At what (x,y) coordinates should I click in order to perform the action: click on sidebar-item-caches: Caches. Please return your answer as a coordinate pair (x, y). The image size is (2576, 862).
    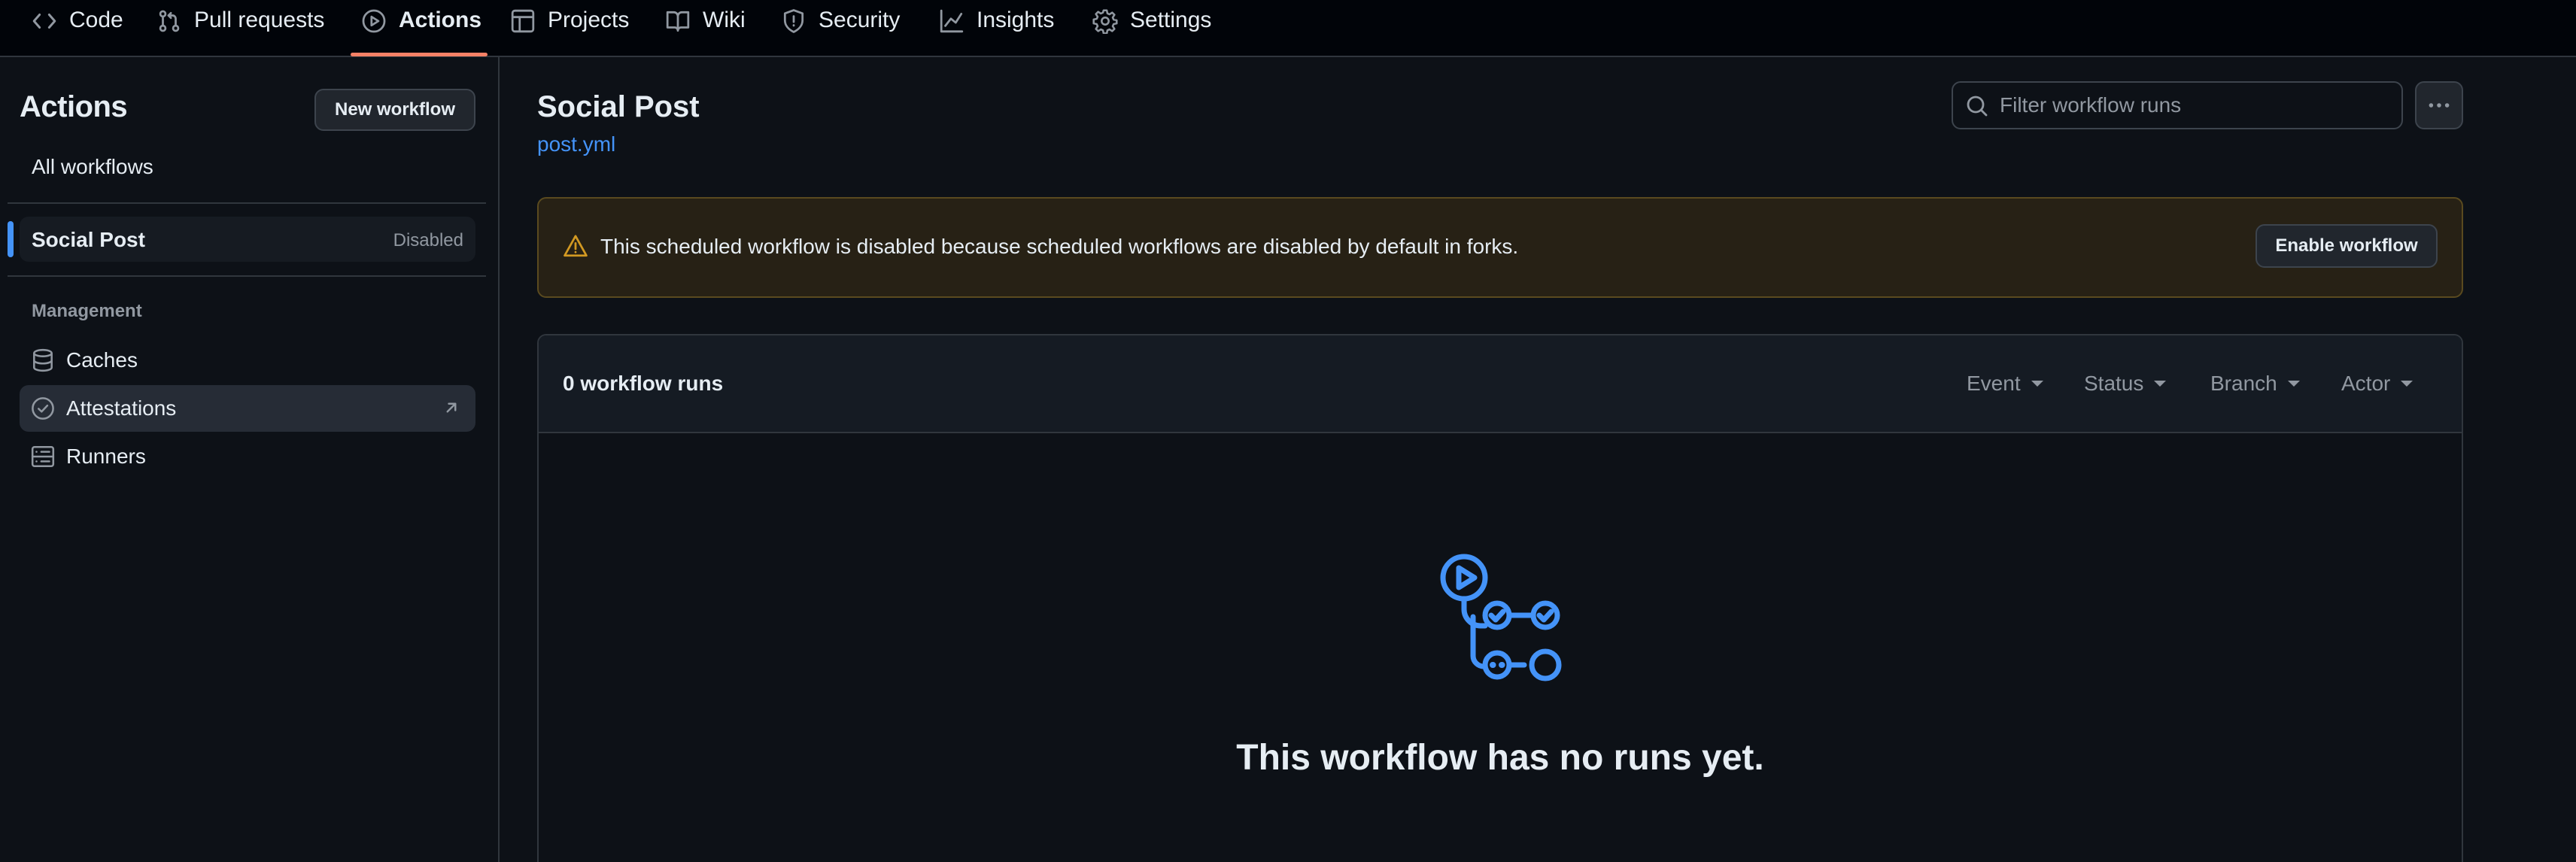
    Looking at the image, I should click on (247, 361).